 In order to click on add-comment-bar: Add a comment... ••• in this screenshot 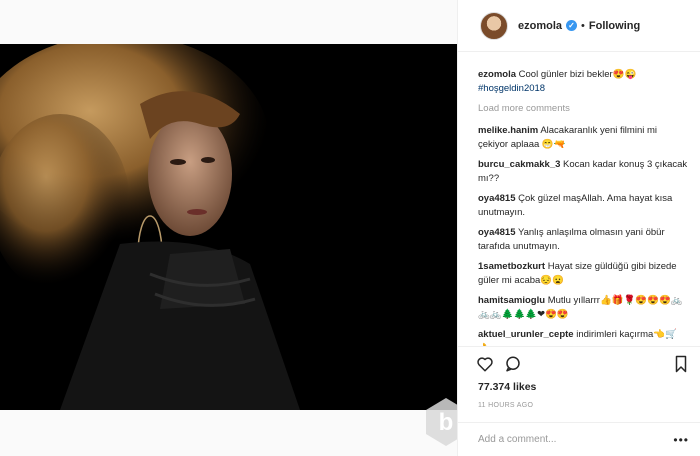, I will do `click(579, 439)`.